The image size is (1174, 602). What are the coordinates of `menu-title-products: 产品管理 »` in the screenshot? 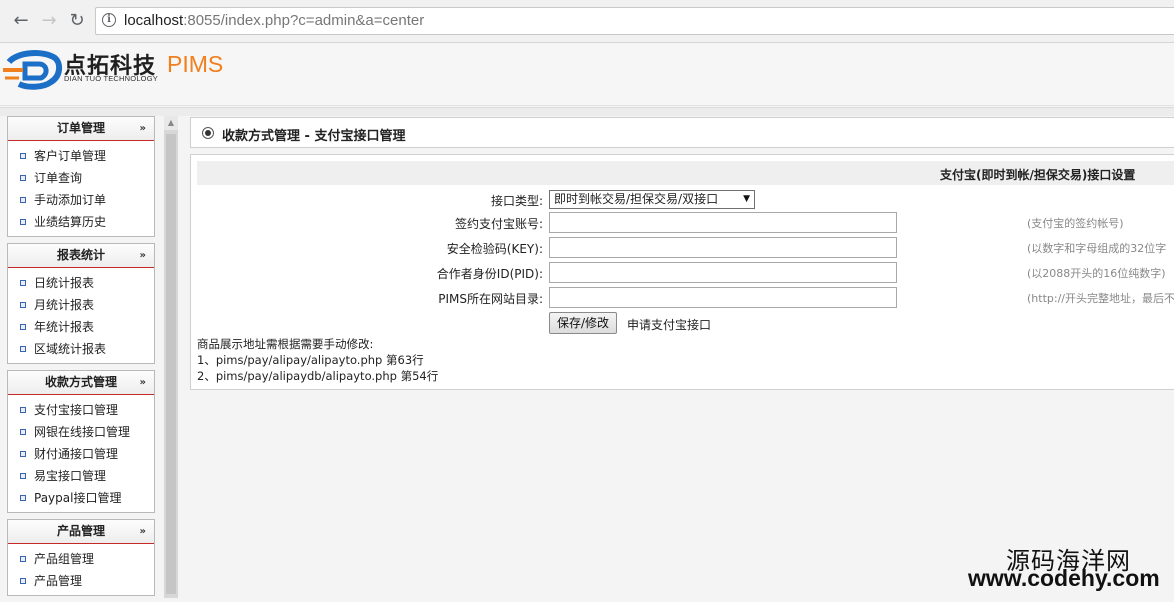 It's located at (81, 532).